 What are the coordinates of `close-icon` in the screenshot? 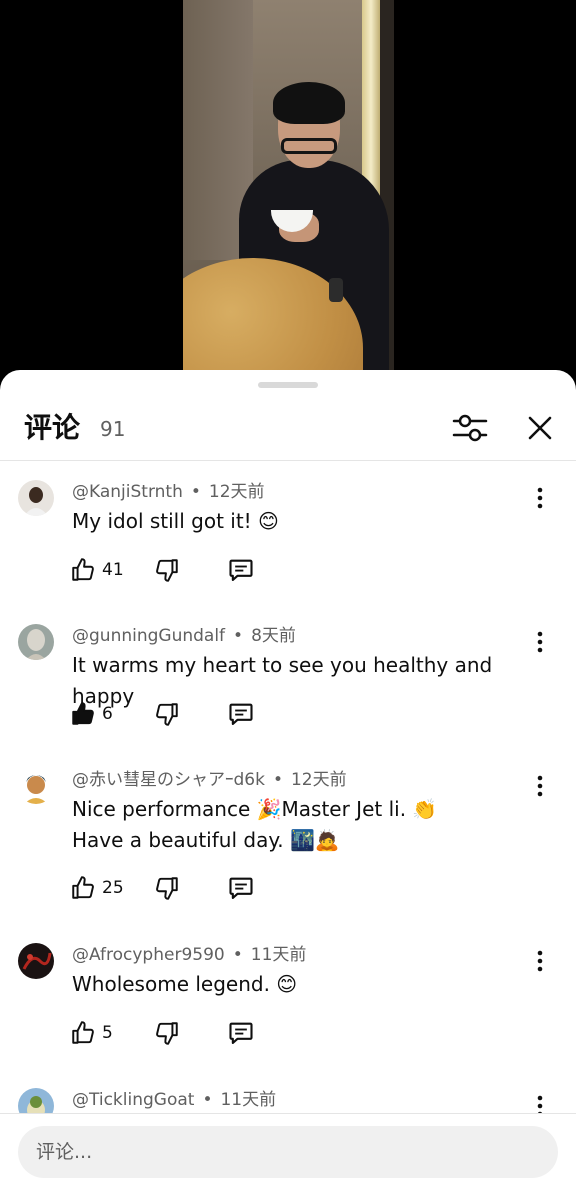 It's located at (540, 428).